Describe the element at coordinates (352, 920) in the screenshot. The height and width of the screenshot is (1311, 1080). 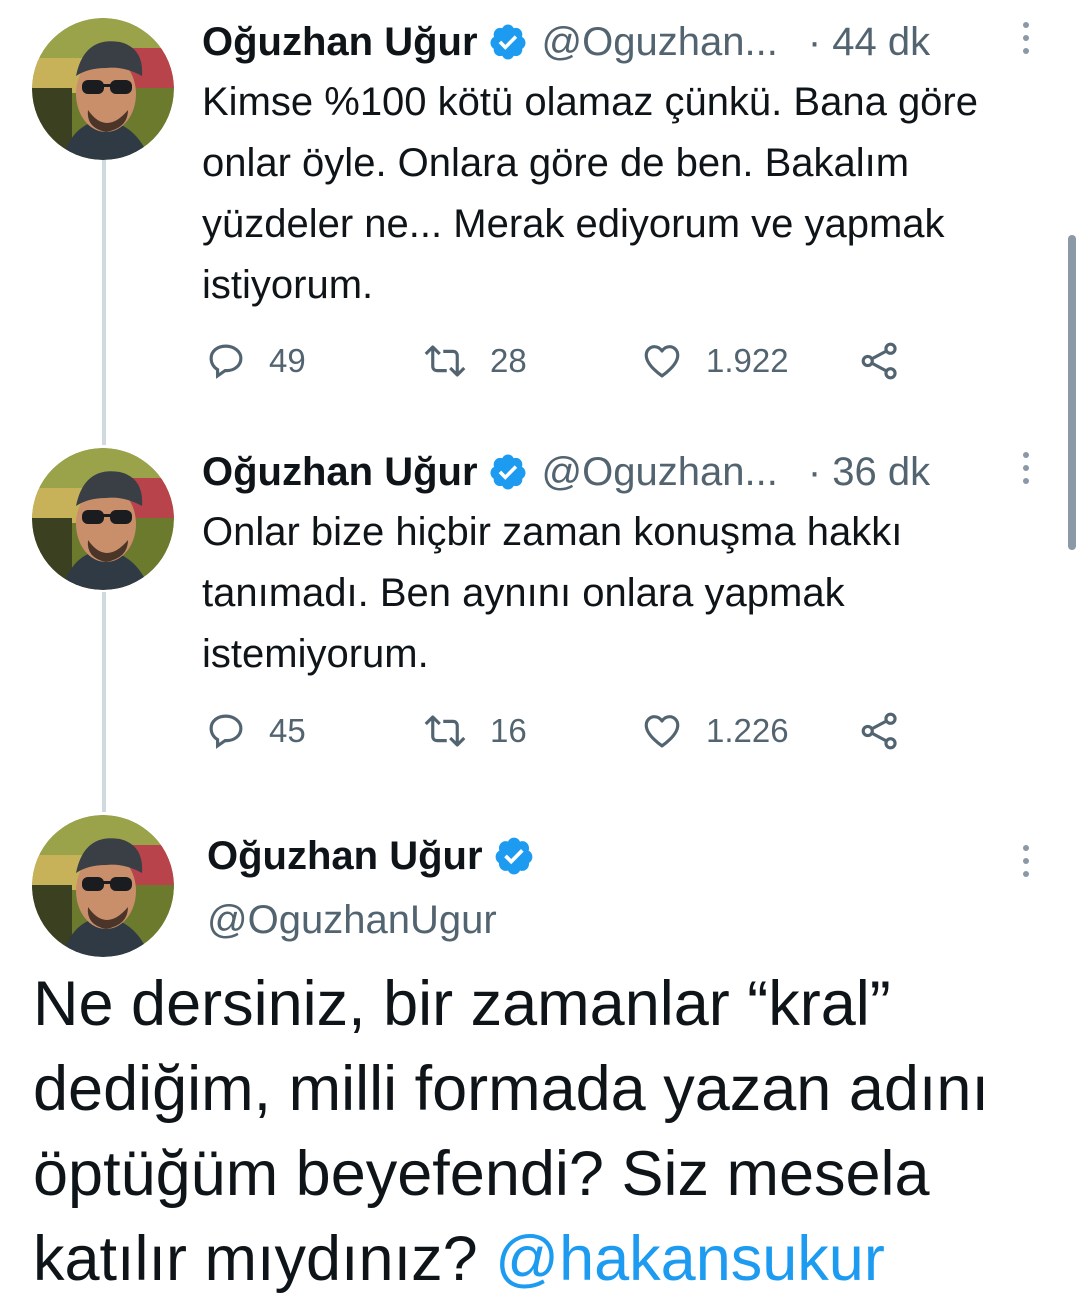
I see `handle: @OguzhanUgur` at that location.